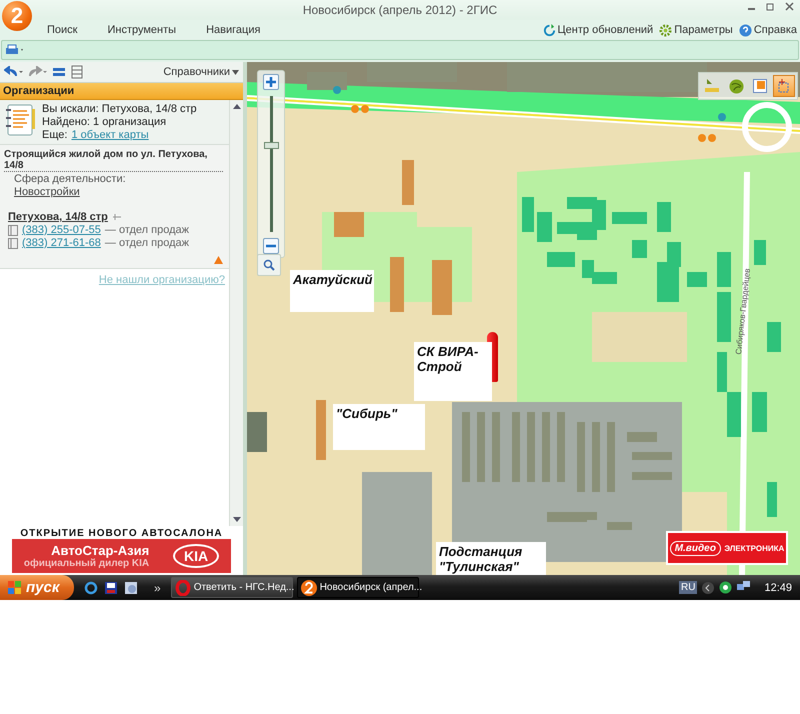  Describe the element at coordinates (111, 587) in the screenshot. I see `floppy-icon` at that location.